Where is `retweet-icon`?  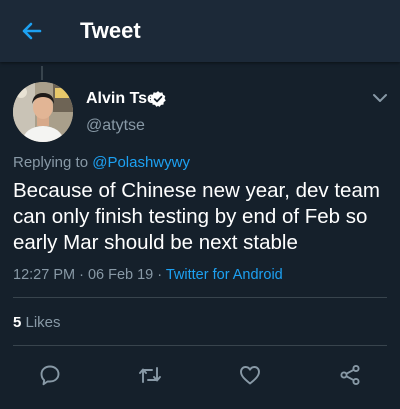
retweet-icon is located at coordinates (150, 375).